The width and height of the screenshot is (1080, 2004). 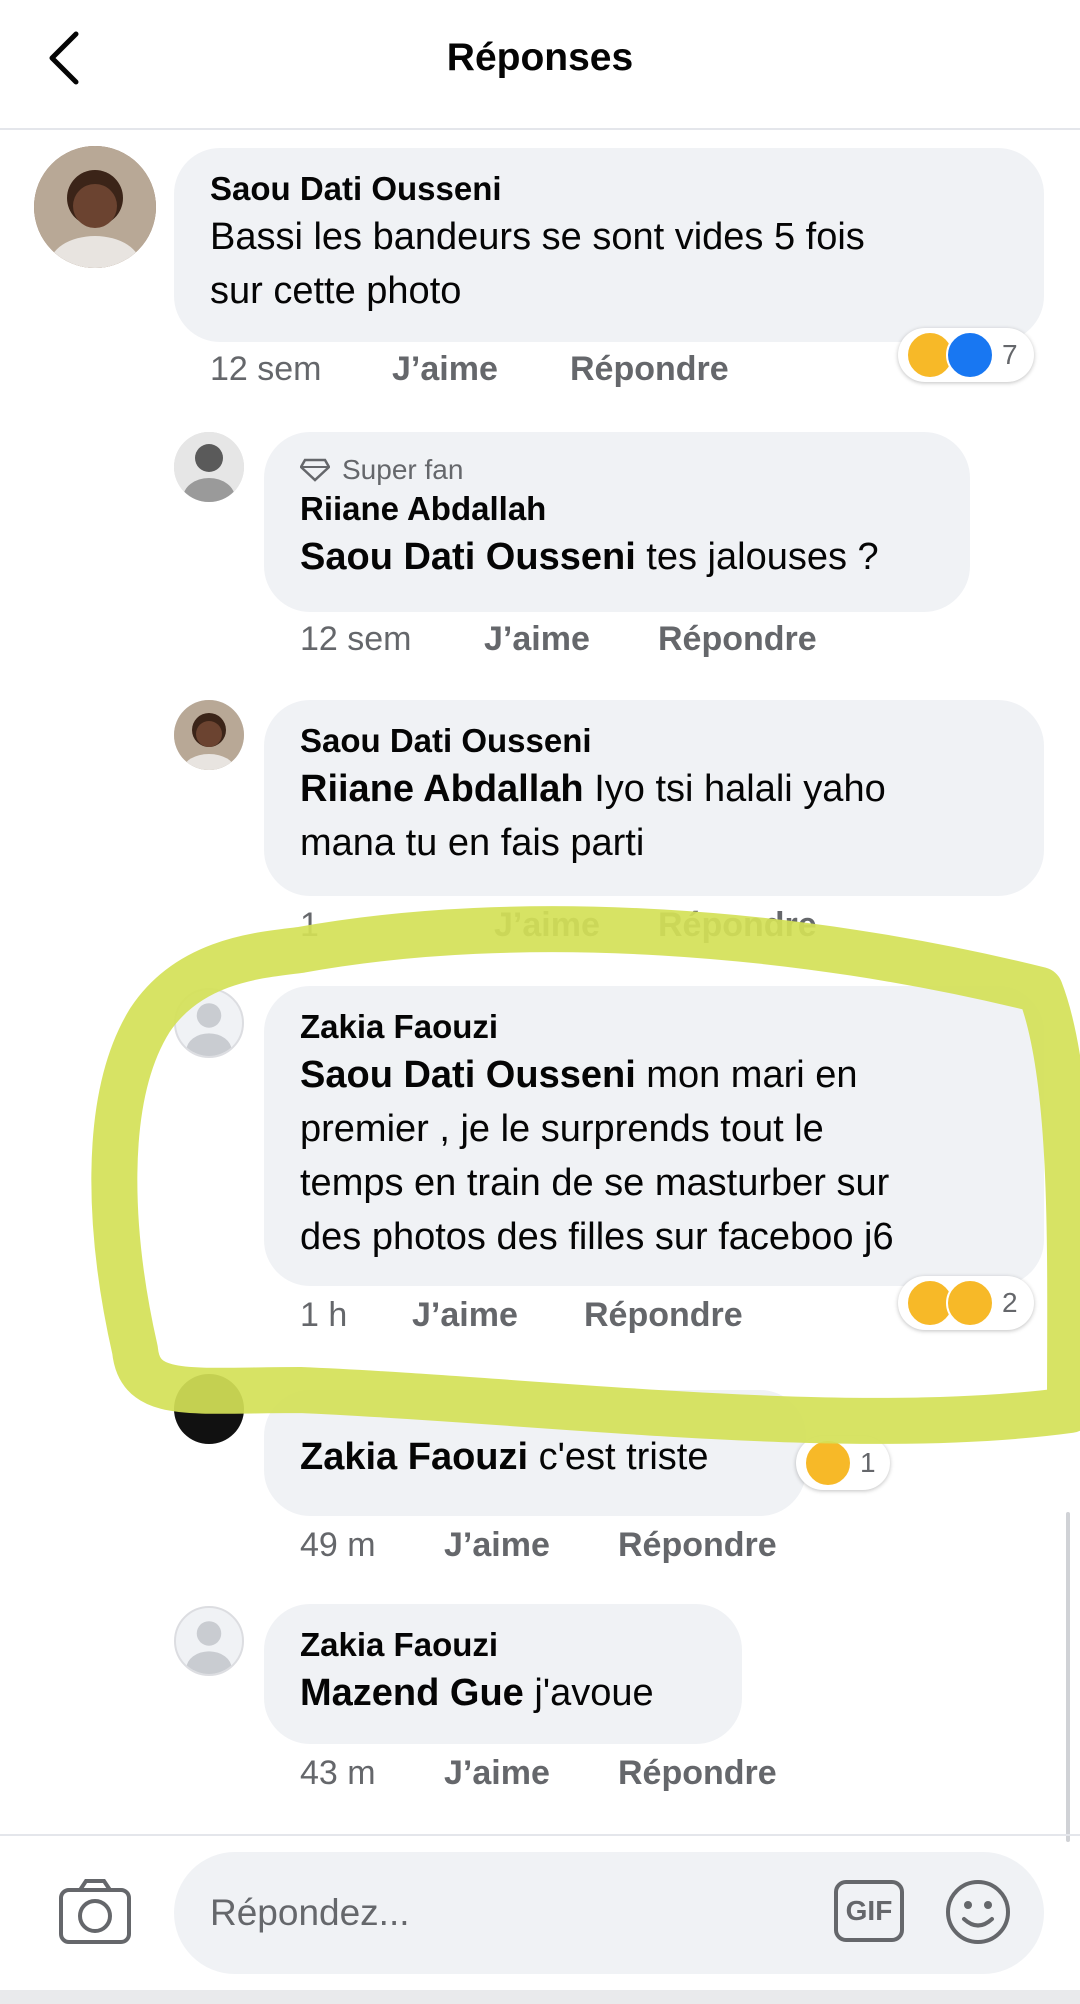 I want to click on comment-text-line: sur cette photo, so click(x=336, y=291).